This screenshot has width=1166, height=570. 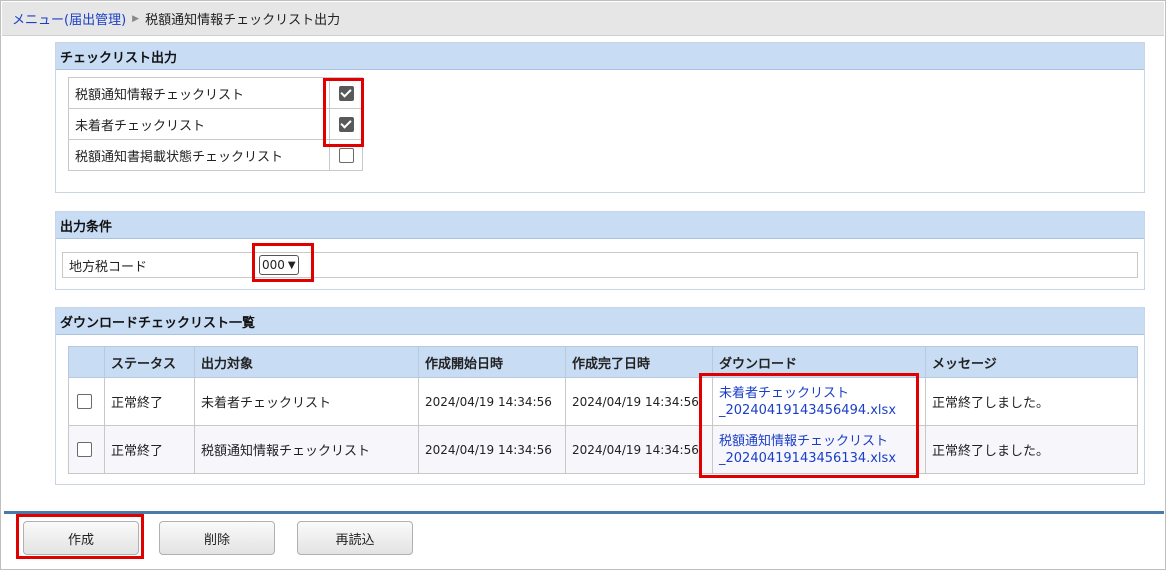 What do you see at coordinates (346, 155) in the screenshot?
I see `checklist-checkbox-posting-status` at bounding box center [346, 155].